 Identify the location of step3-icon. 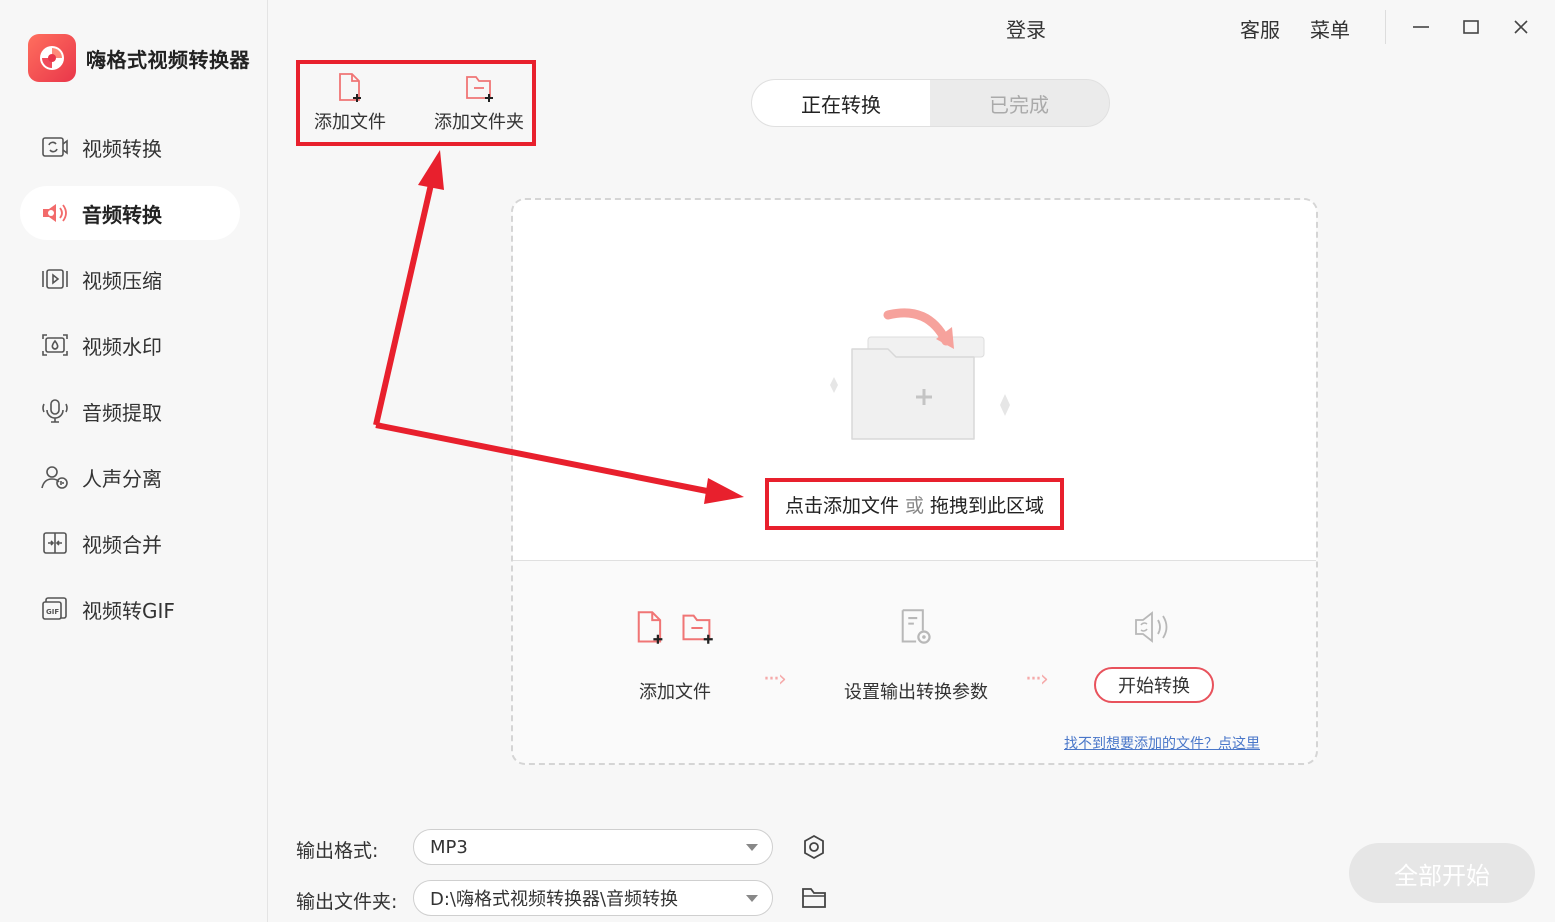
(1154, 627).